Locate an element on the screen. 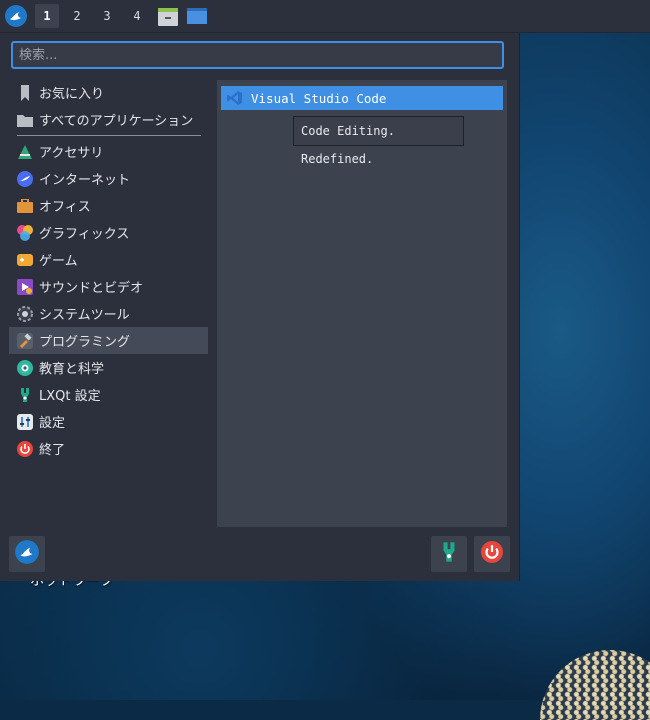  category-label: インターネット is located at coordinates (85, 180).